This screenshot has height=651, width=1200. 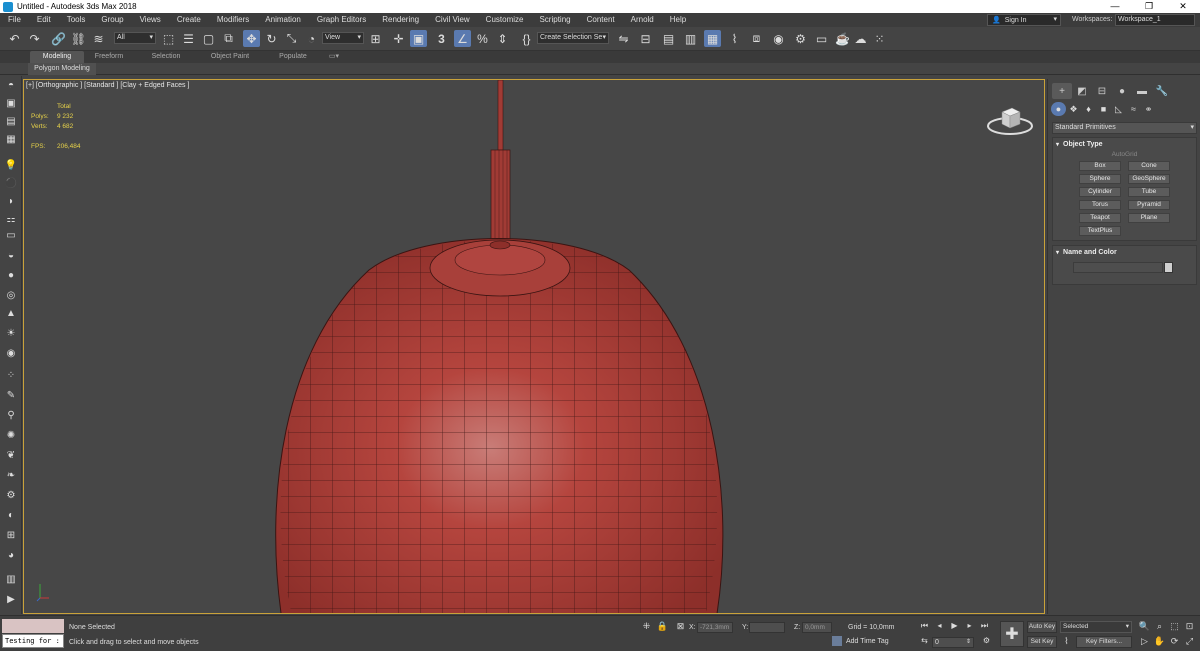 What do you see at coordinates (526, 38) in the screenshot?
I see `edit-named-selection-icon: {}` at bounding box center [526, 38].